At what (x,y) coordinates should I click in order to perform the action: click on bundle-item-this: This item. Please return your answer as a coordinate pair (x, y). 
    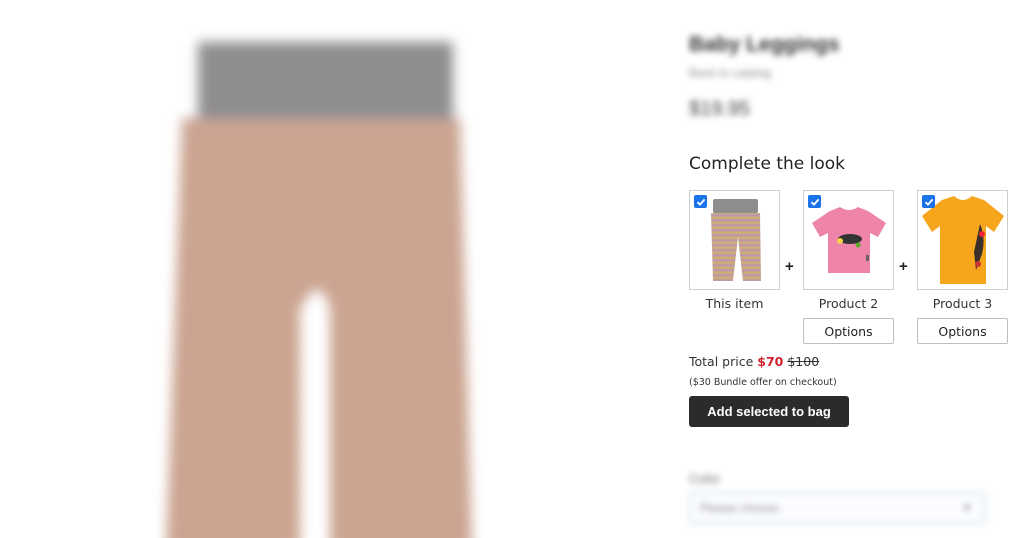
    Looking at the image, I should click on (734, 250).